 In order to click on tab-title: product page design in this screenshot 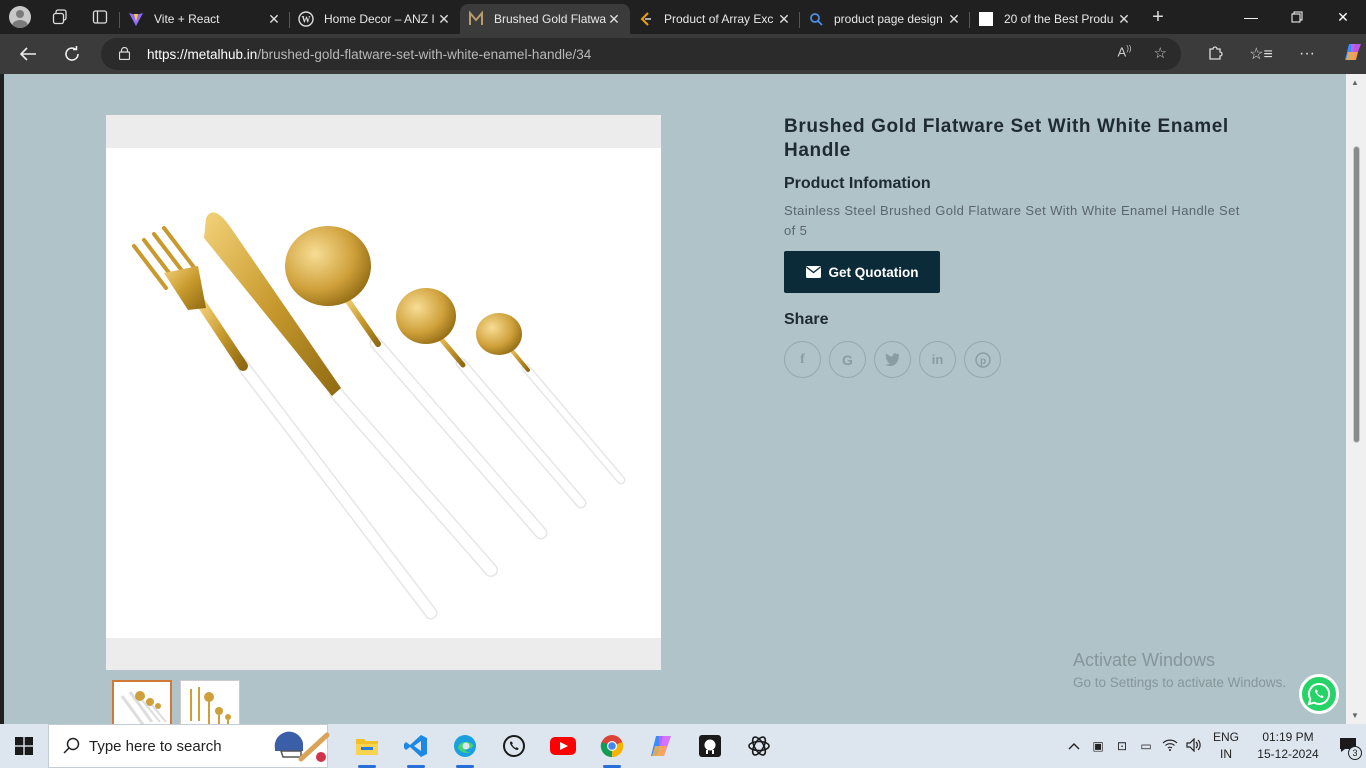, I will do `click(888, 19)`.